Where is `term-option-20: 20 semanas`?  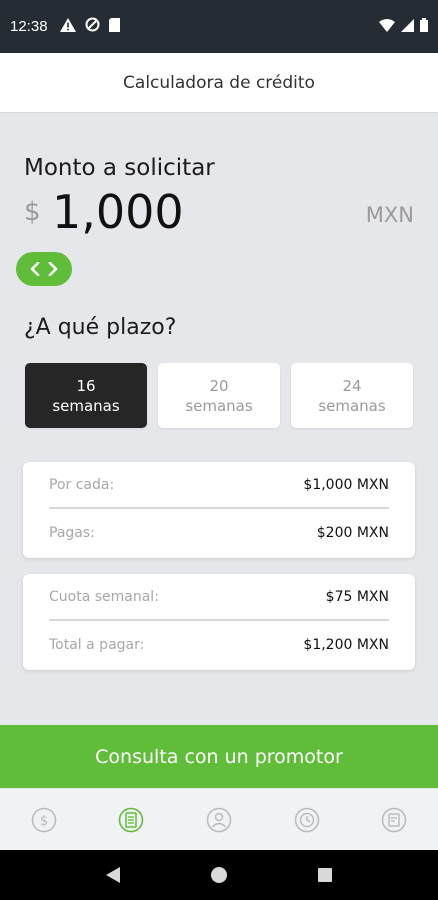
term-option-20: 20 semanas is located at coordinates (219, 395).